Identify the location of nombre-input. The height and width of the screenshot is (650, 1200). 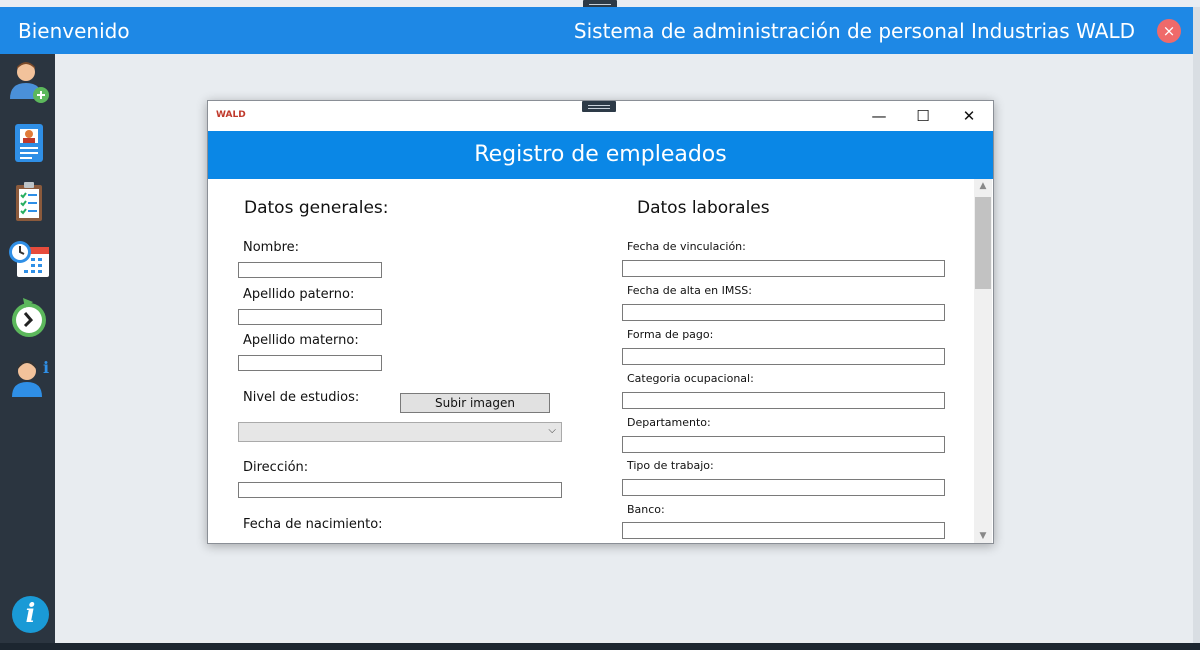
(310, 270).